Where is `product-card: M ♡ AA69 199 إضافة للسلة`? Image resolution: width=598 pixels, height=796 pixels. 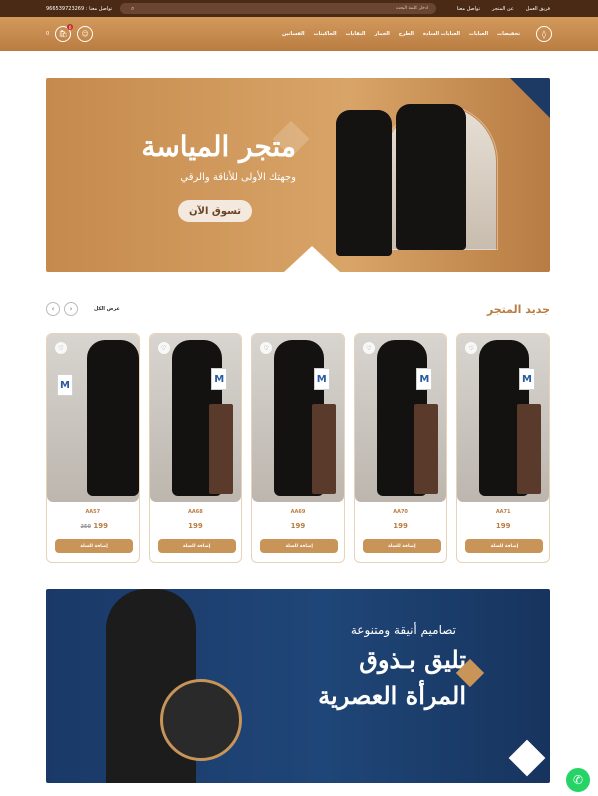
product-card: M ♡ AA69 199 إضافة للسلة is located at coordinates (298, 448).